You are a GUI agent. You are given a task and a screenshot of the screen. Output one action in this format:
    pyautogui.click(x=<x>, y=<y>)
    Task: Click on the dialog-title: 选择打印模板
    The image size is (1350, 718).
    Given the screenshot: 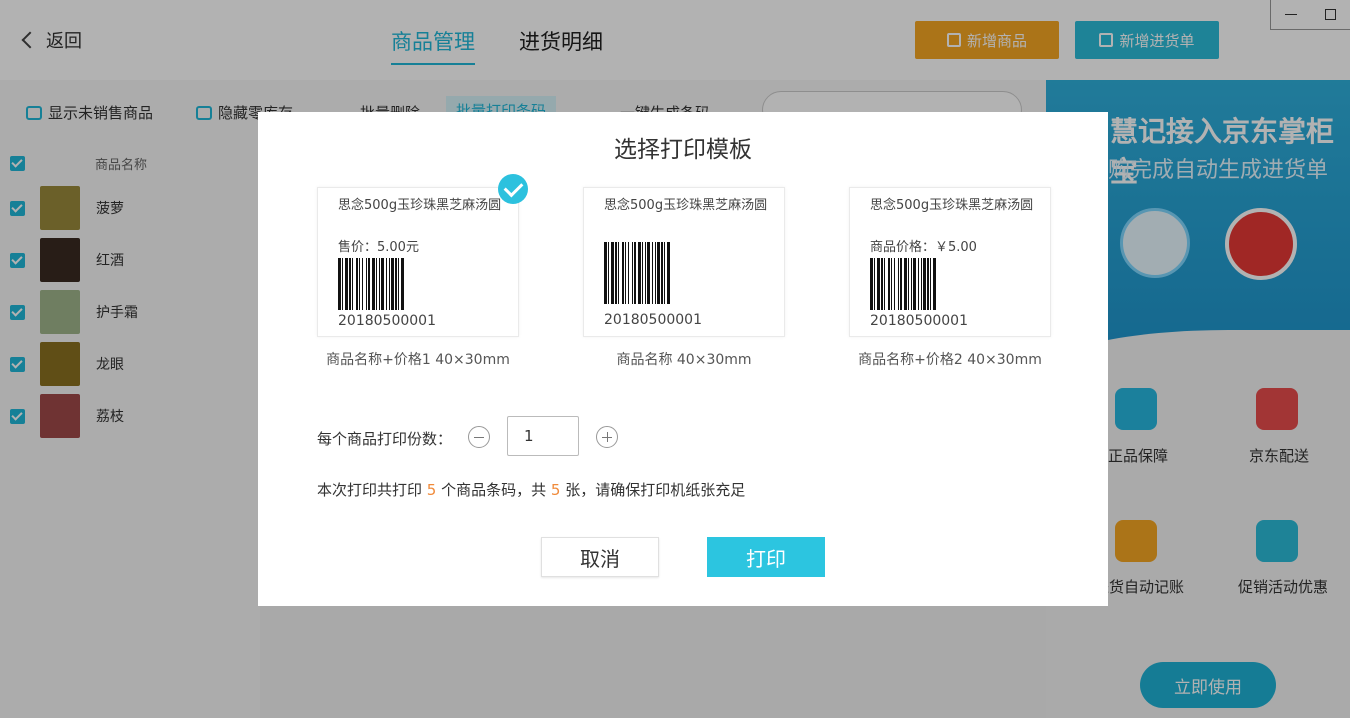 What is the action you would take?
    pyautogui.click(x=683, y=150)
    